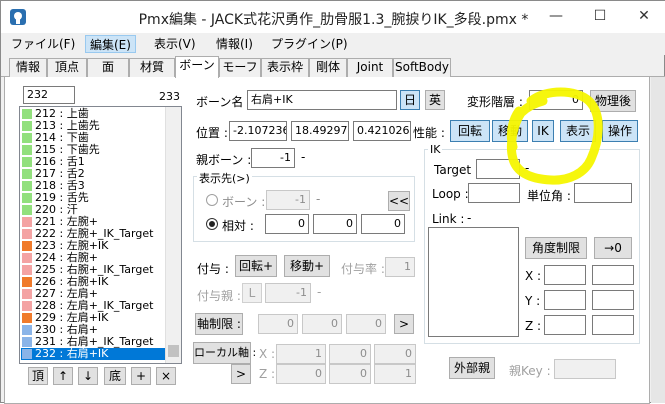 This screenshot has height=404, width=665. What do you see at coordinates (410, 100) in the screenshot?
I see `lang-jp-button: 日` at bounding box center [410, 100].